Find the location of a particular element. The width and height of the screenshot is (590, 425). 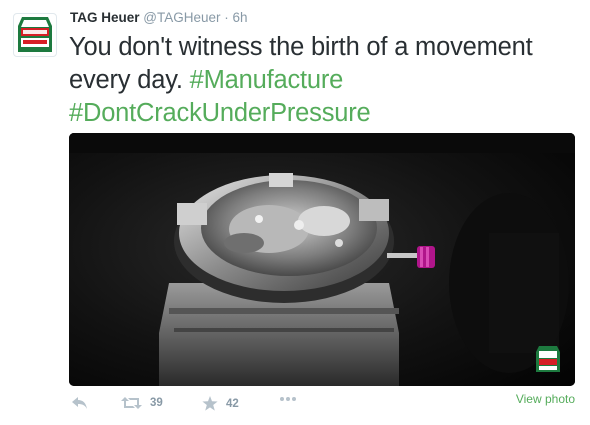

author-name: TAG Heuer is located at coordinates (105, 17).